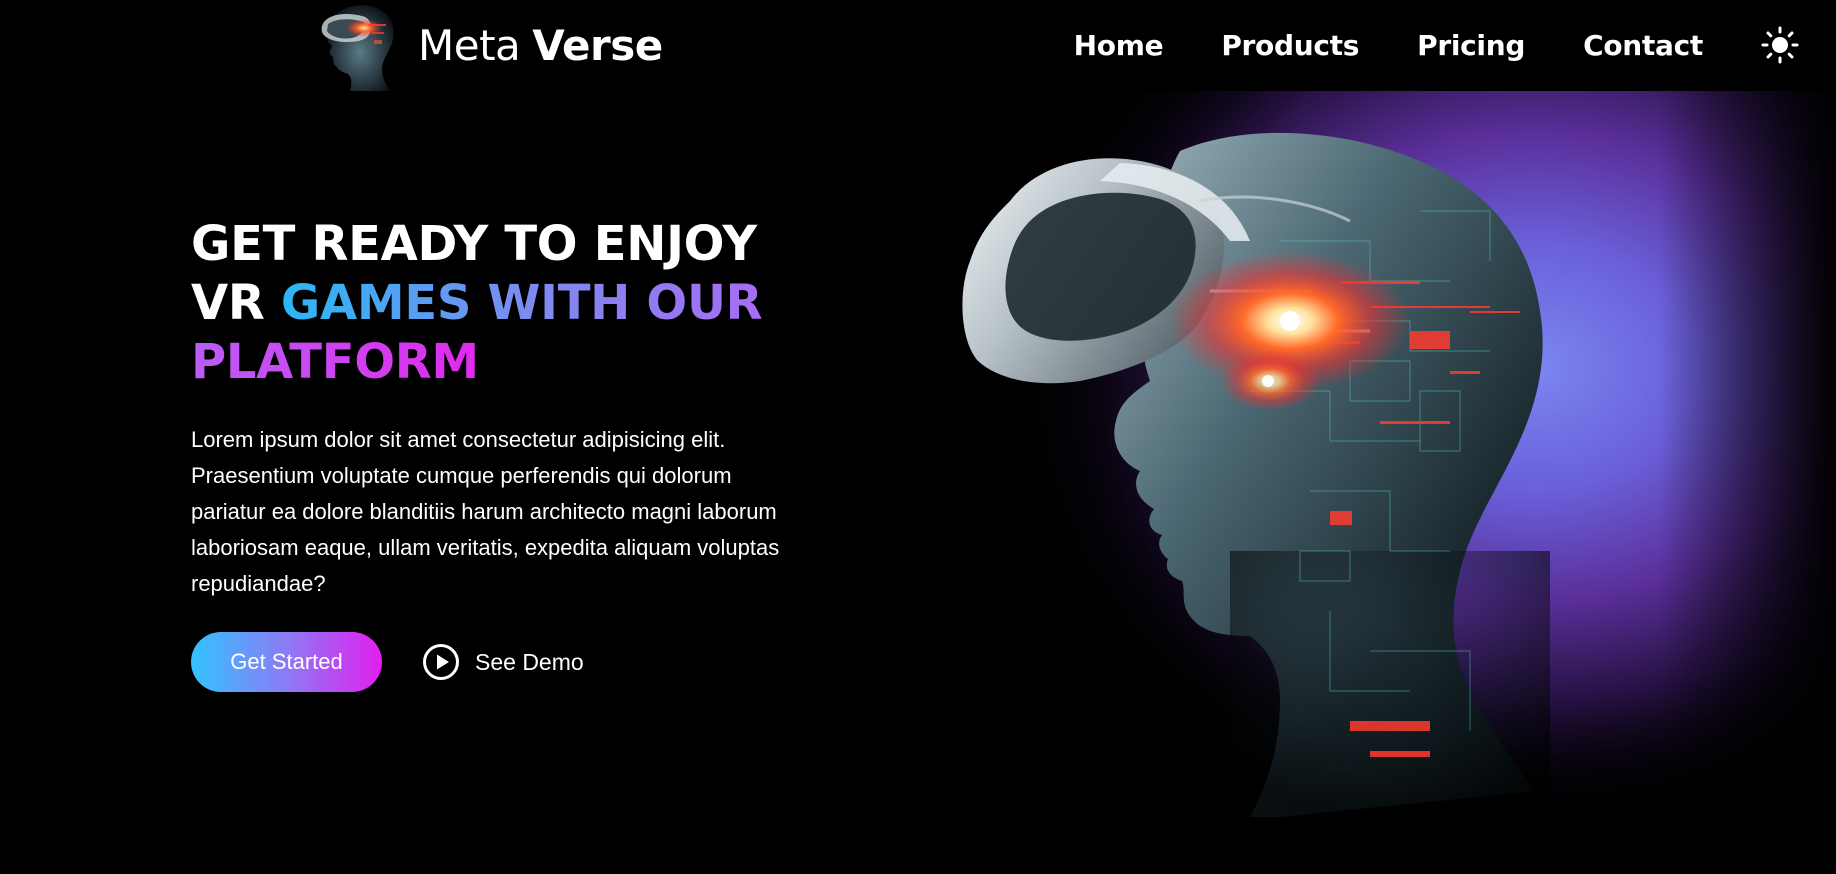  I want to click on brand-name-light: Meta, so click(469, 45).